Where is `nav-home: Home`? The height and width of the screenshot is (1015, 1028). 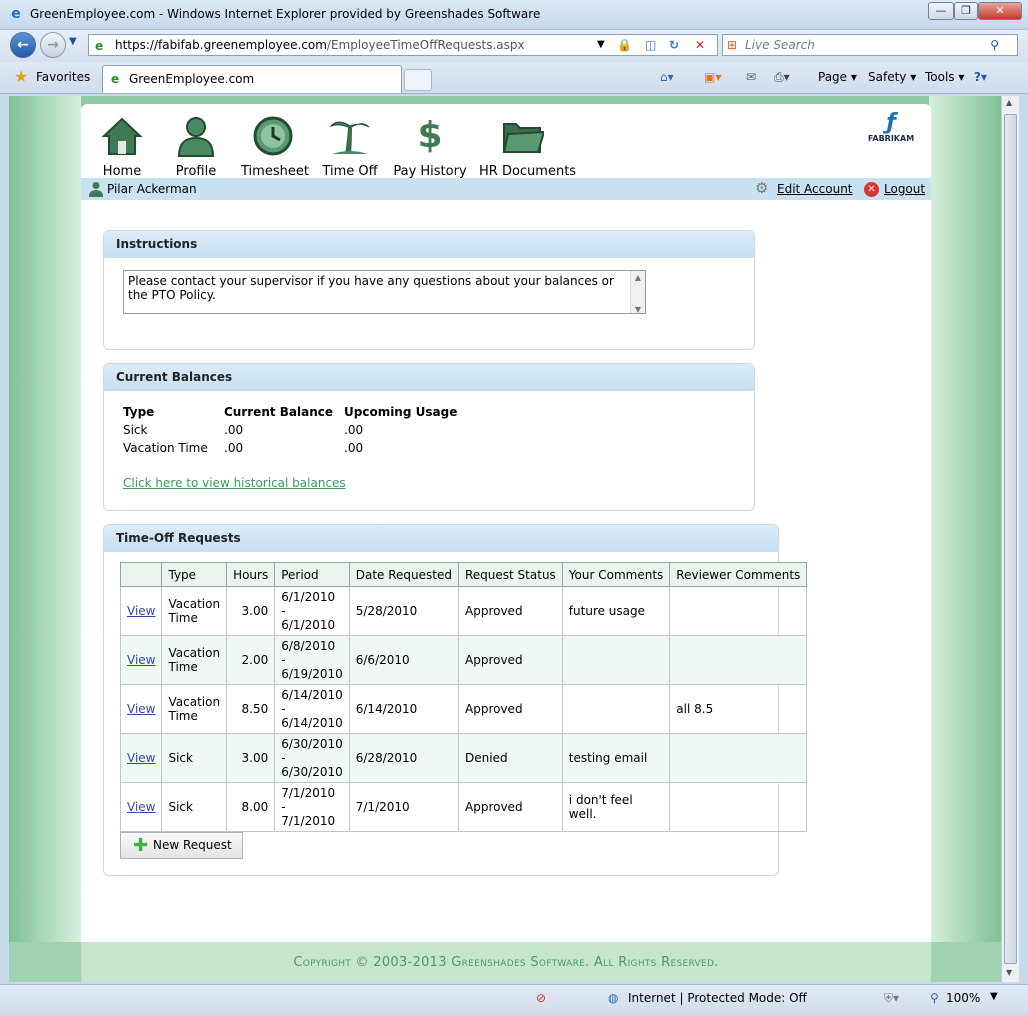 nav-home: Home is located at coordinates (122, 146).